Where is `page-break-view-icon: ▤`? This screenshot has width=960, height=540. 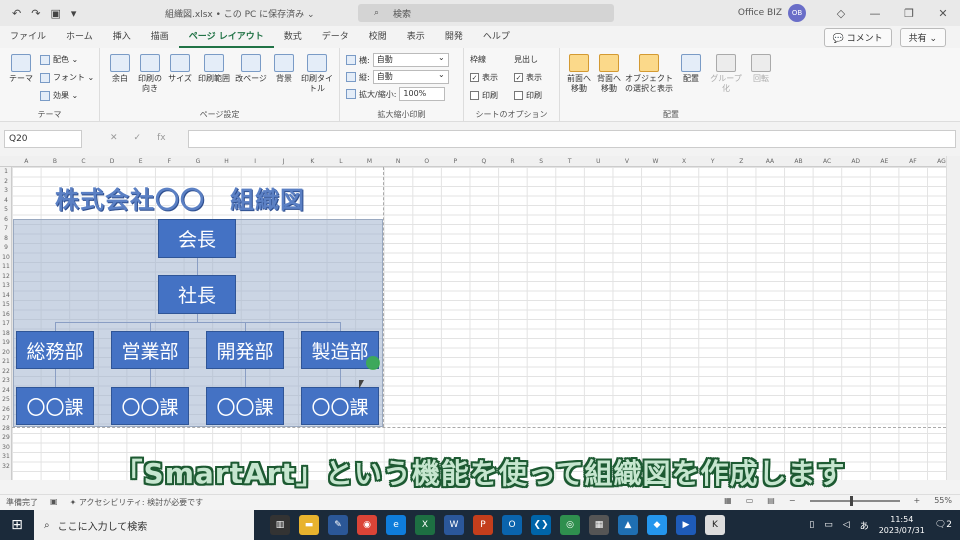 page-break-view-icon: ▤ is located at coordinates (771, 500).